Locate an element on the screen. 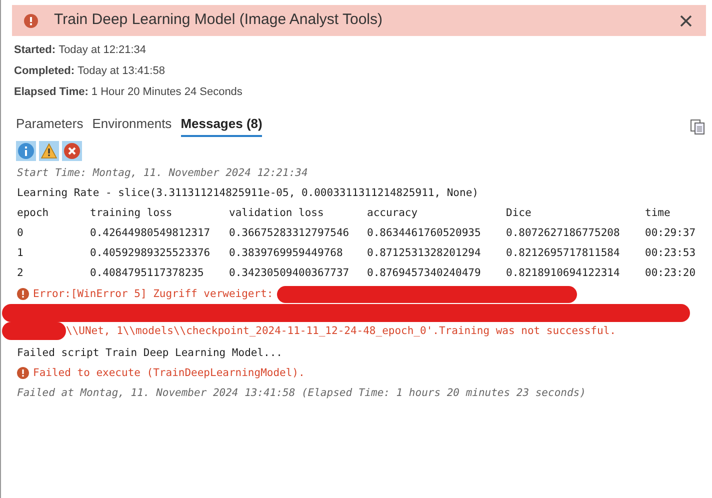  info-icon is located at coordinates (26, 150).